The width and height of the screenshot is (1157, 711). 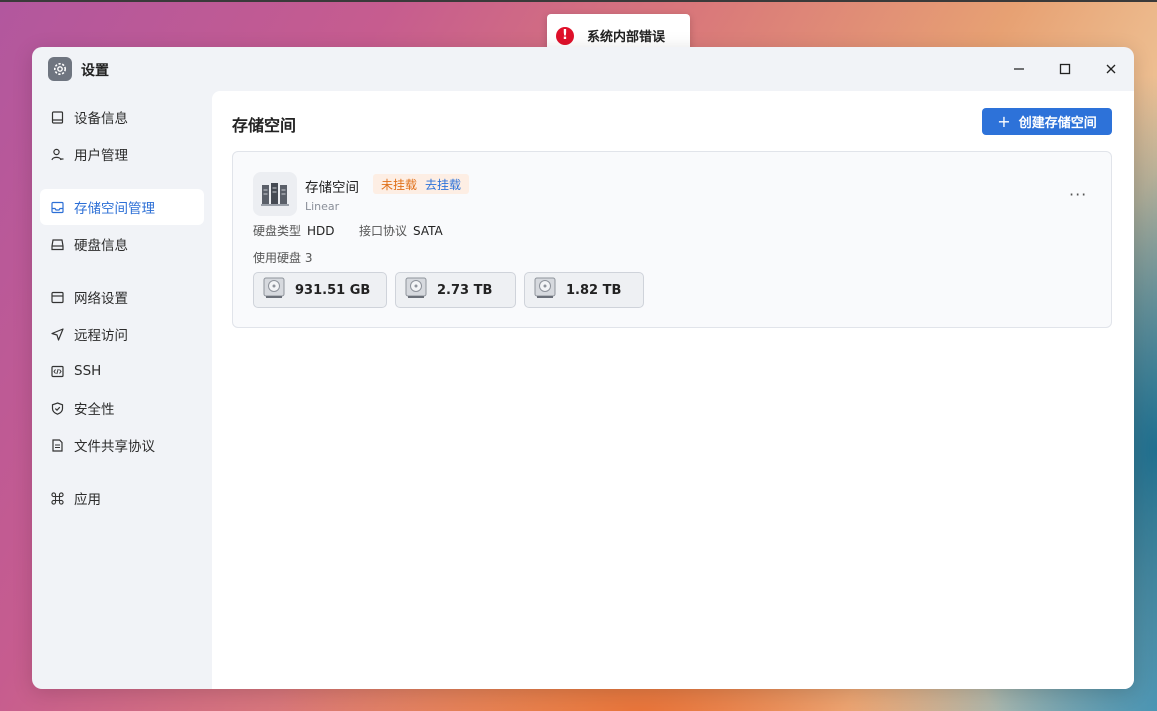 I want to click on sidebar-item-user-management: 用户管理, so click(x=122, y=154).